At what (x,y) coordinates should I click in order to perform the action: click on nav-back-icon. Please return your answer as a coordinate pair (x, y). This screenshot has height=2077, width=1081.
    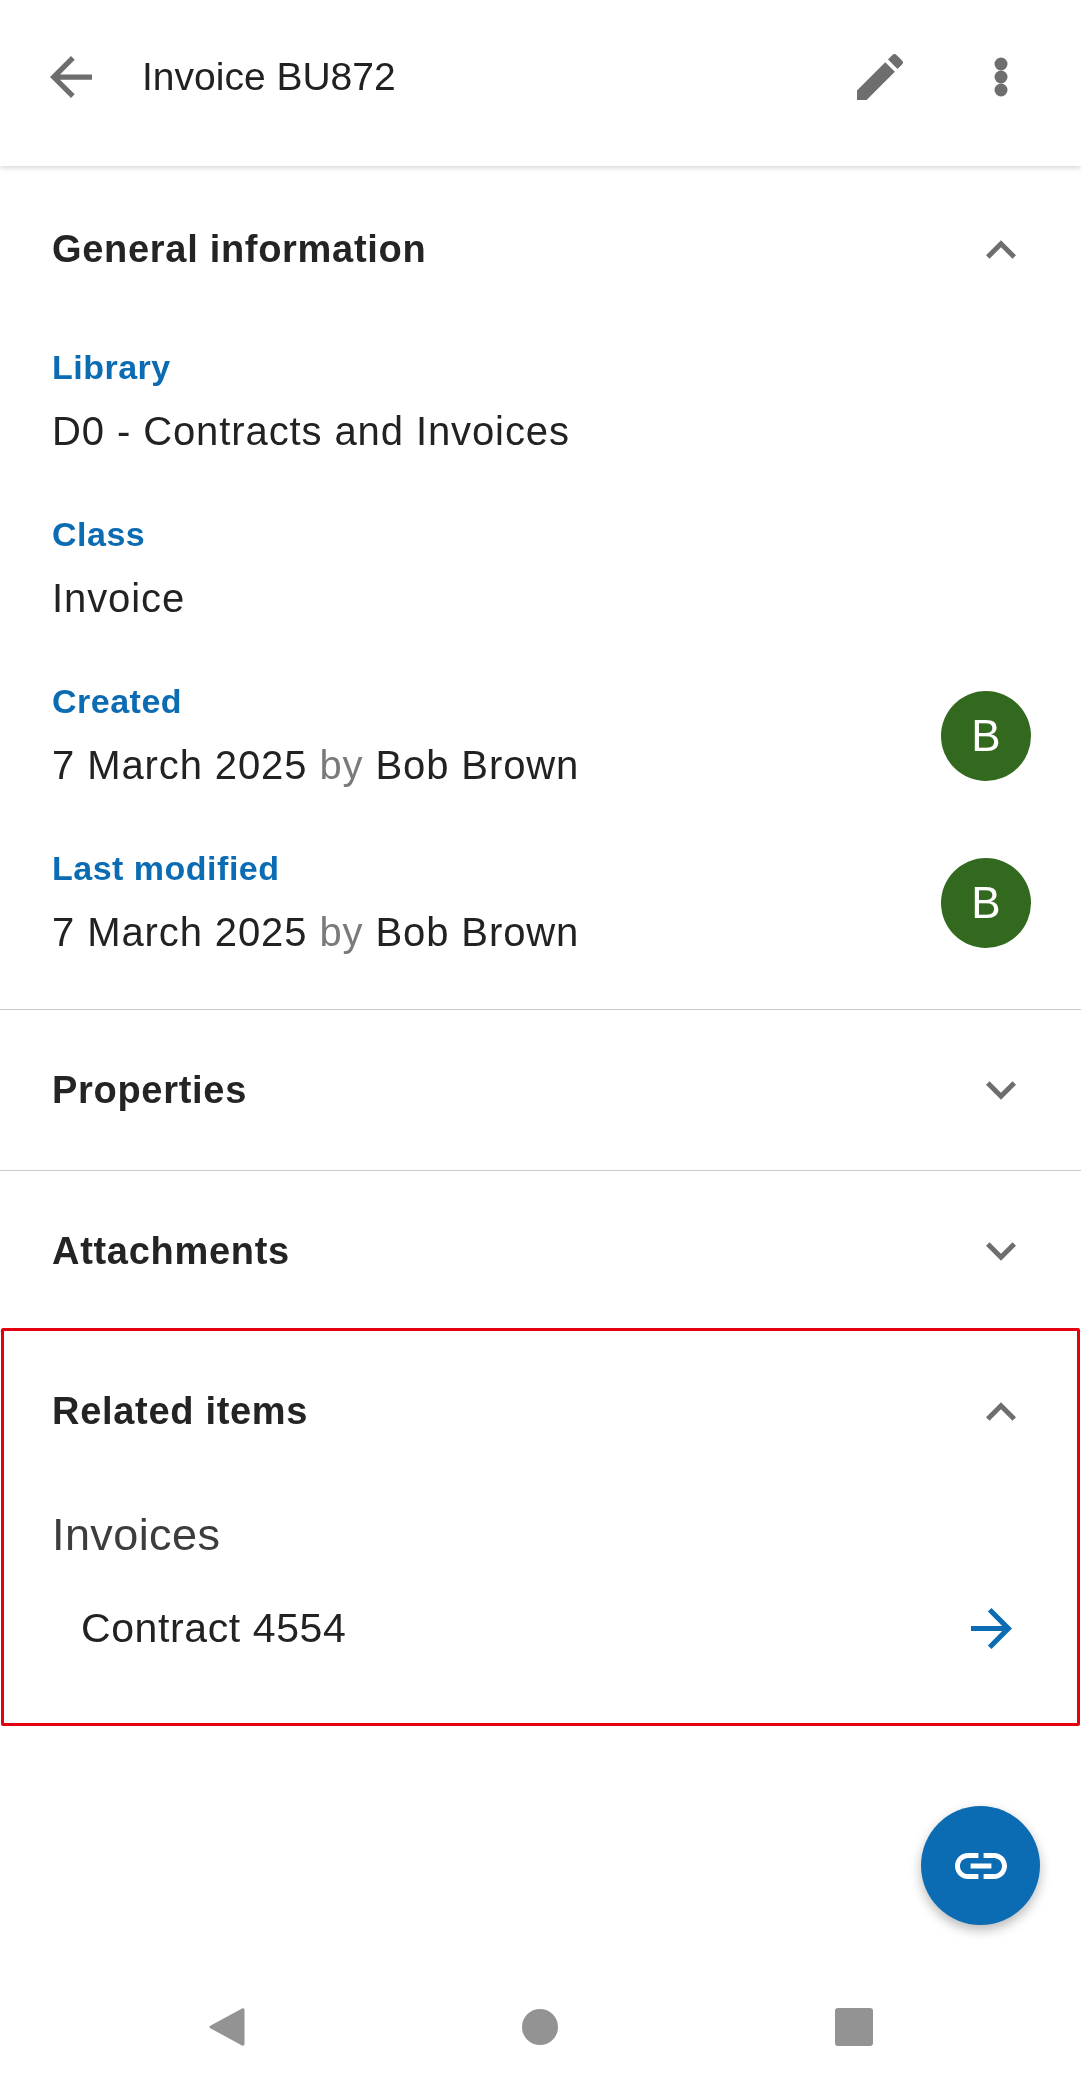
    Looking at the image, I should click on (226, 2027).